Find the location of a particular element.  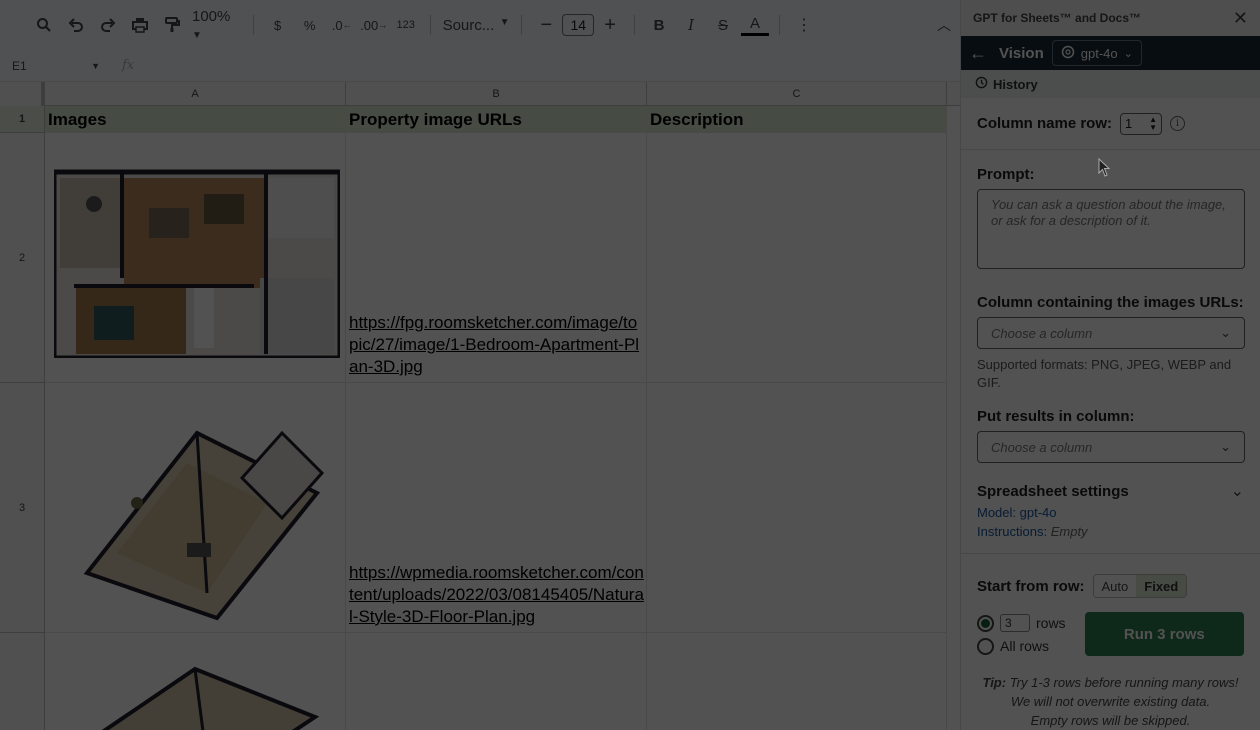

cell-a4 is located at coordinates (195, 681).